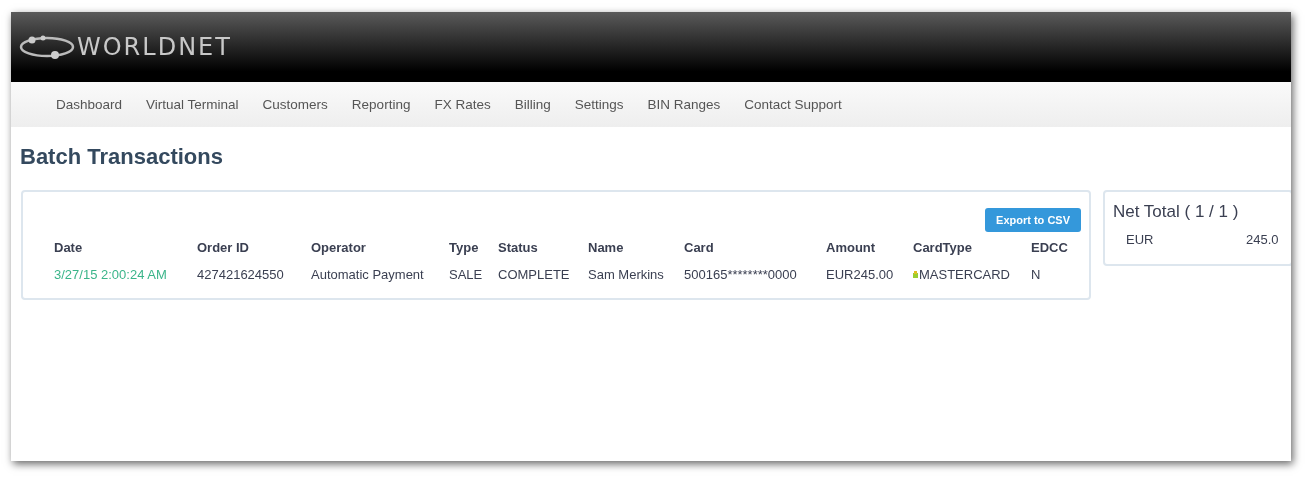  Describe the element at coordinates (860, 274) in the screenshot. I see `table-cell-text: EUR245.00` at that location.